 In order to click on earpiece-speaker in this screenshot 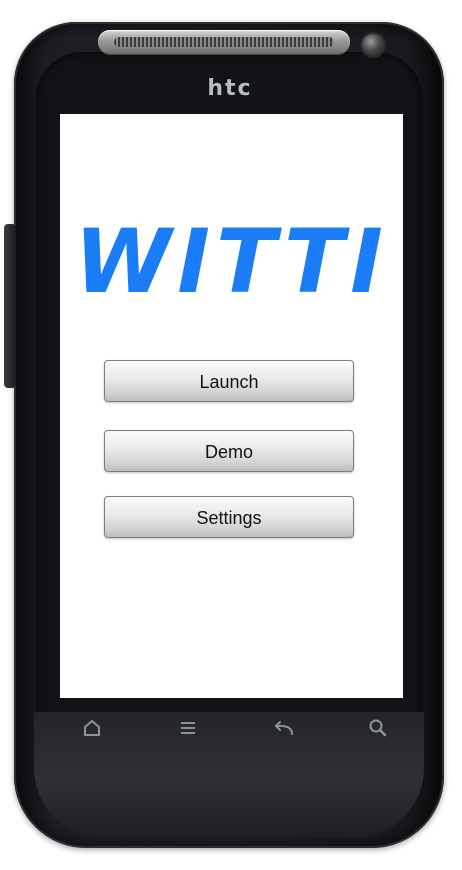, I will do `click(224, 42)`.